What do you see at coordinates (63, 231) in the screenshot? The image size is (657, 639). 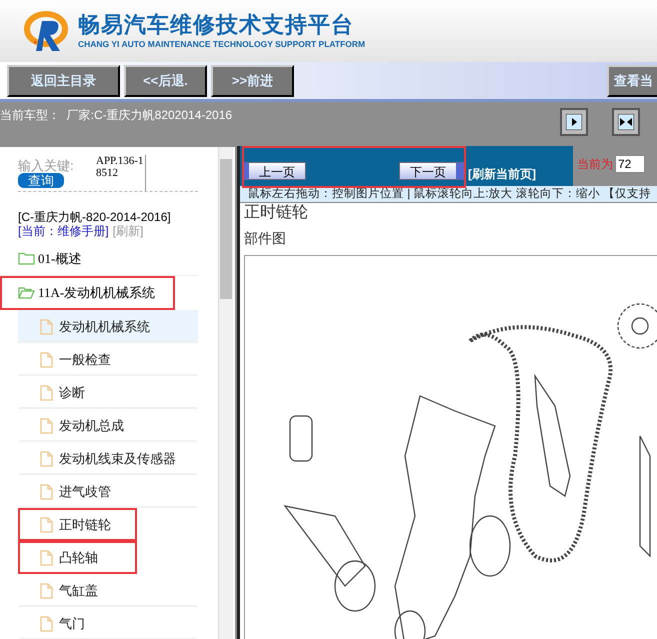 I see `current-manual-text: [当前：维修手册]` at bounding box center [63, 231].